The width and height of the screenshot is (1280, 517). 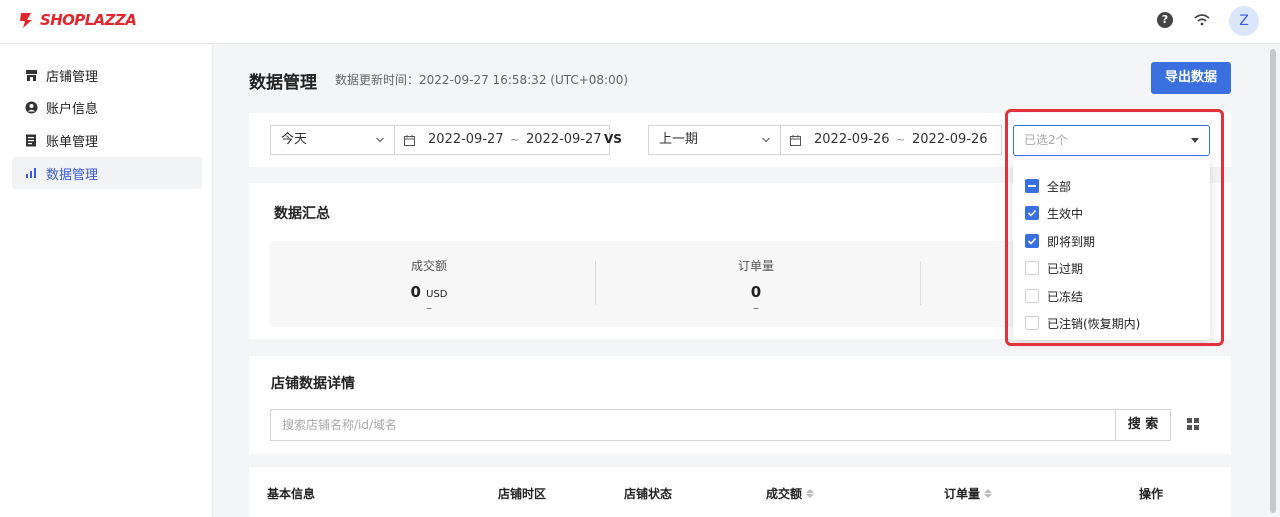 I want to click on col-gmv: 成交额, so click(x=790, y=493).